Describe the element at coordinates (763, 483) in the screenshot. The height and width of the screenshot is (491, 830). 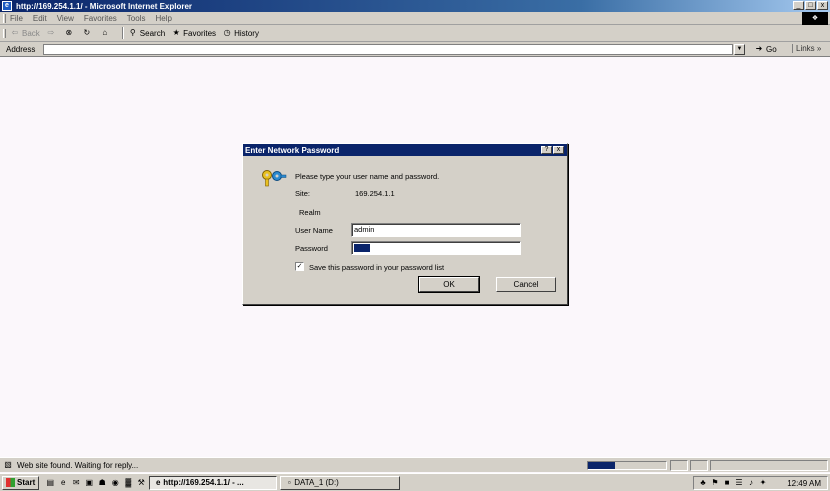
I see `tray-icon: ✦` at that location.